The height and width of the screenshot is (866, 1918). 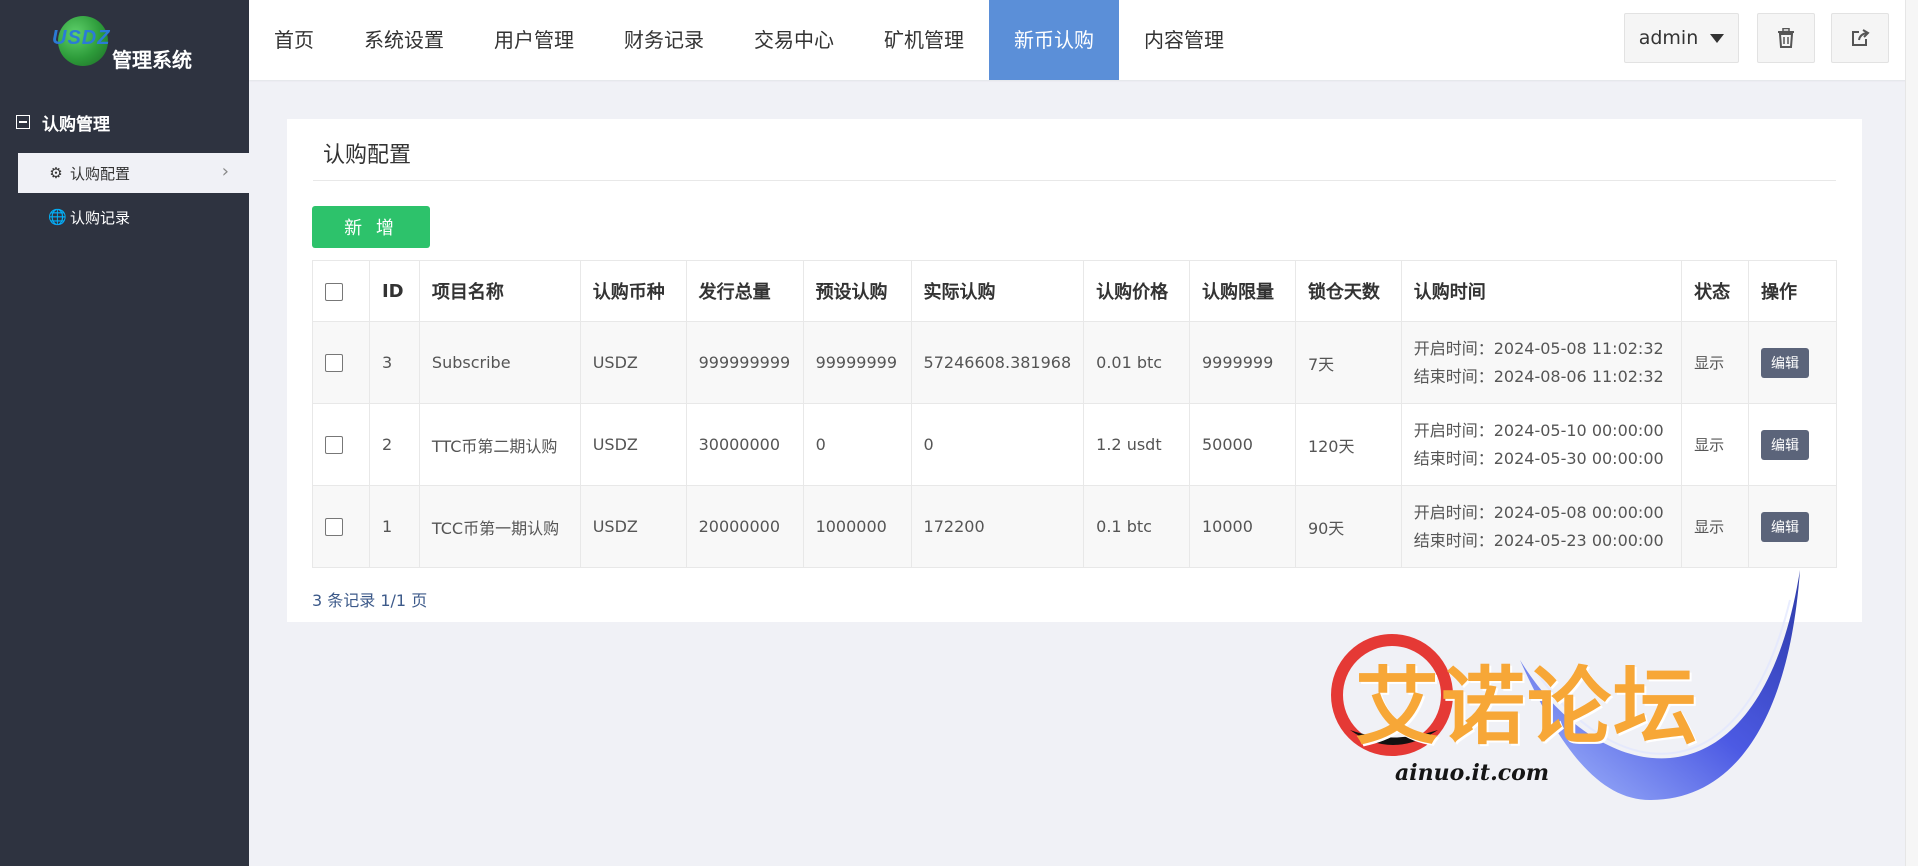 I want to click on cell-name: Subscribe, so click(x=499, y=362).